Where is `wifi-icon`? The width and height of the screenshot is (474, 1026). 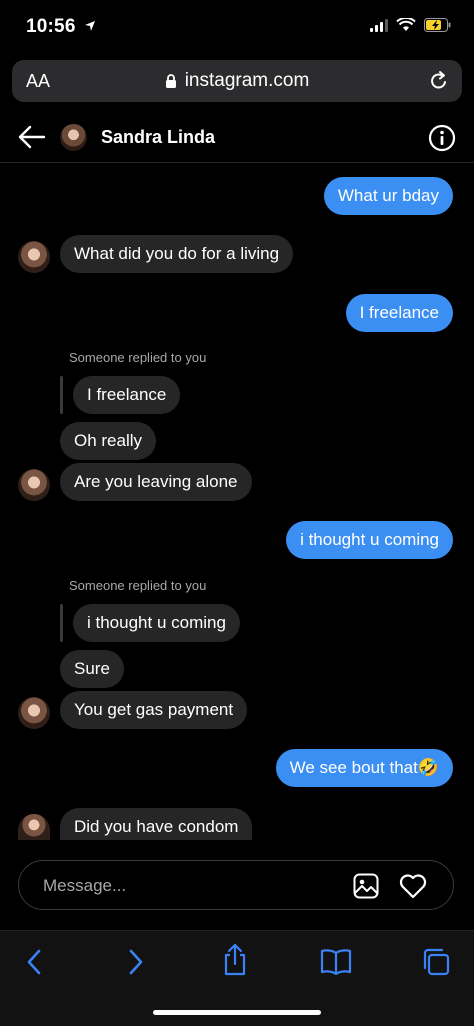
wifi-icon is located at coordinates (406, 24).